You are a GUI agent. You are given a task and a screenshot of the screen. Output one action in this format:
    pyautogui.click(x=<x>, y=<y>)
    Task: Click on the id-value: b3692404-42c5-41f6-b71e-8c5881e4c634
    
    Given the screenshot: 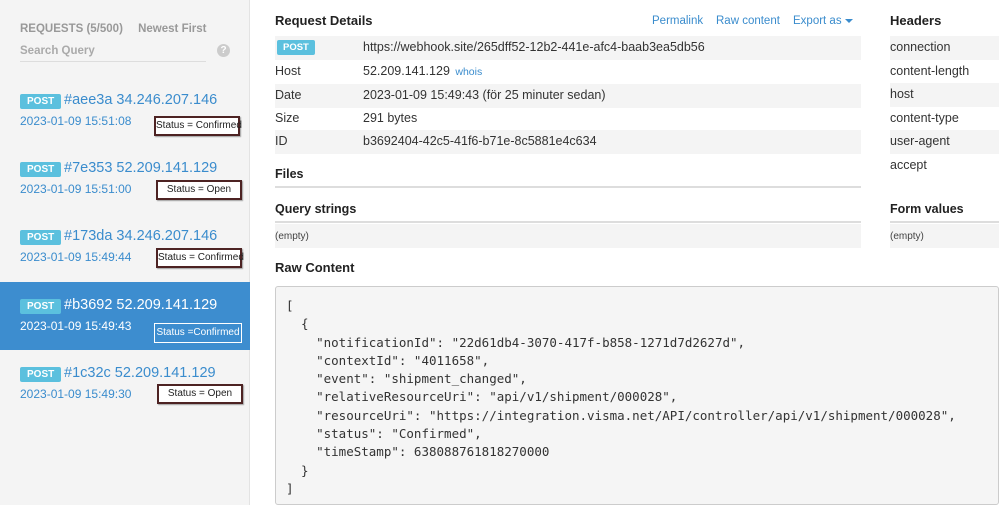 What is the action you would take?
    pyautogui.click(x=480, y=141)
    